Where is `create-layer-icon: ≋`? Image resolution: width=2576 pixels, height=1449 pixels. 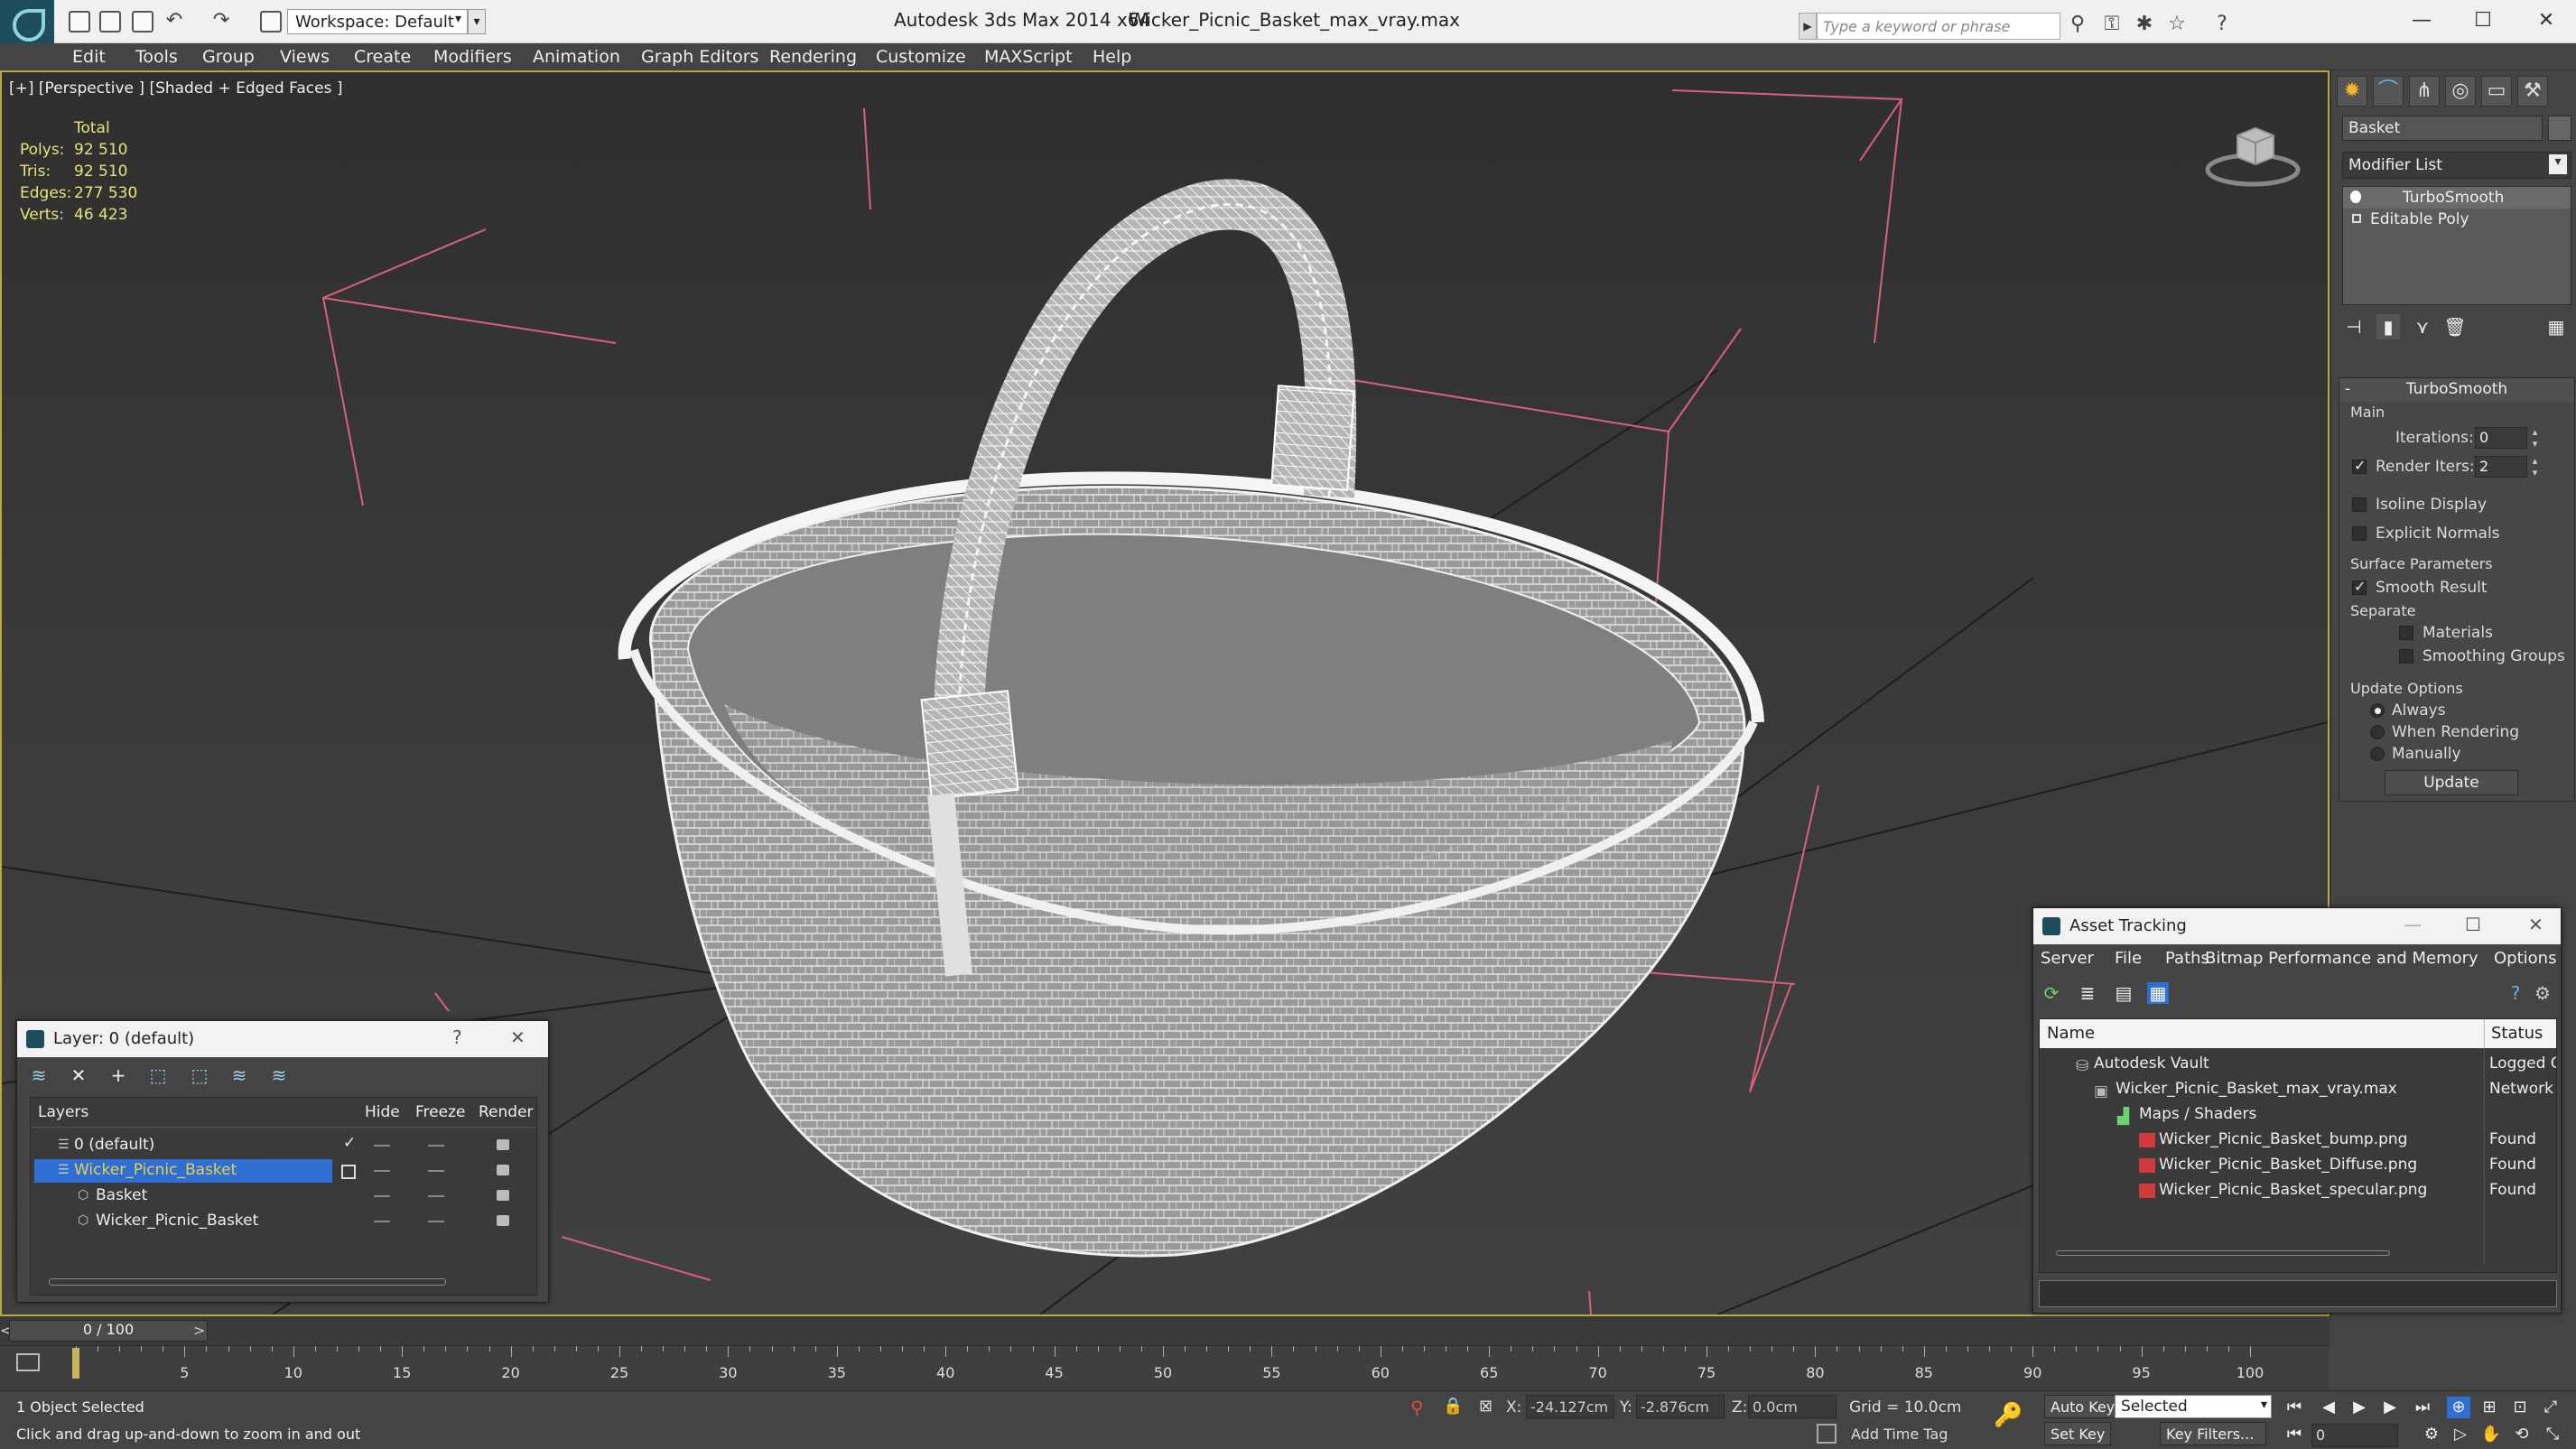
create-layer-icon: ≋ is located at coordinates (39, 1075).